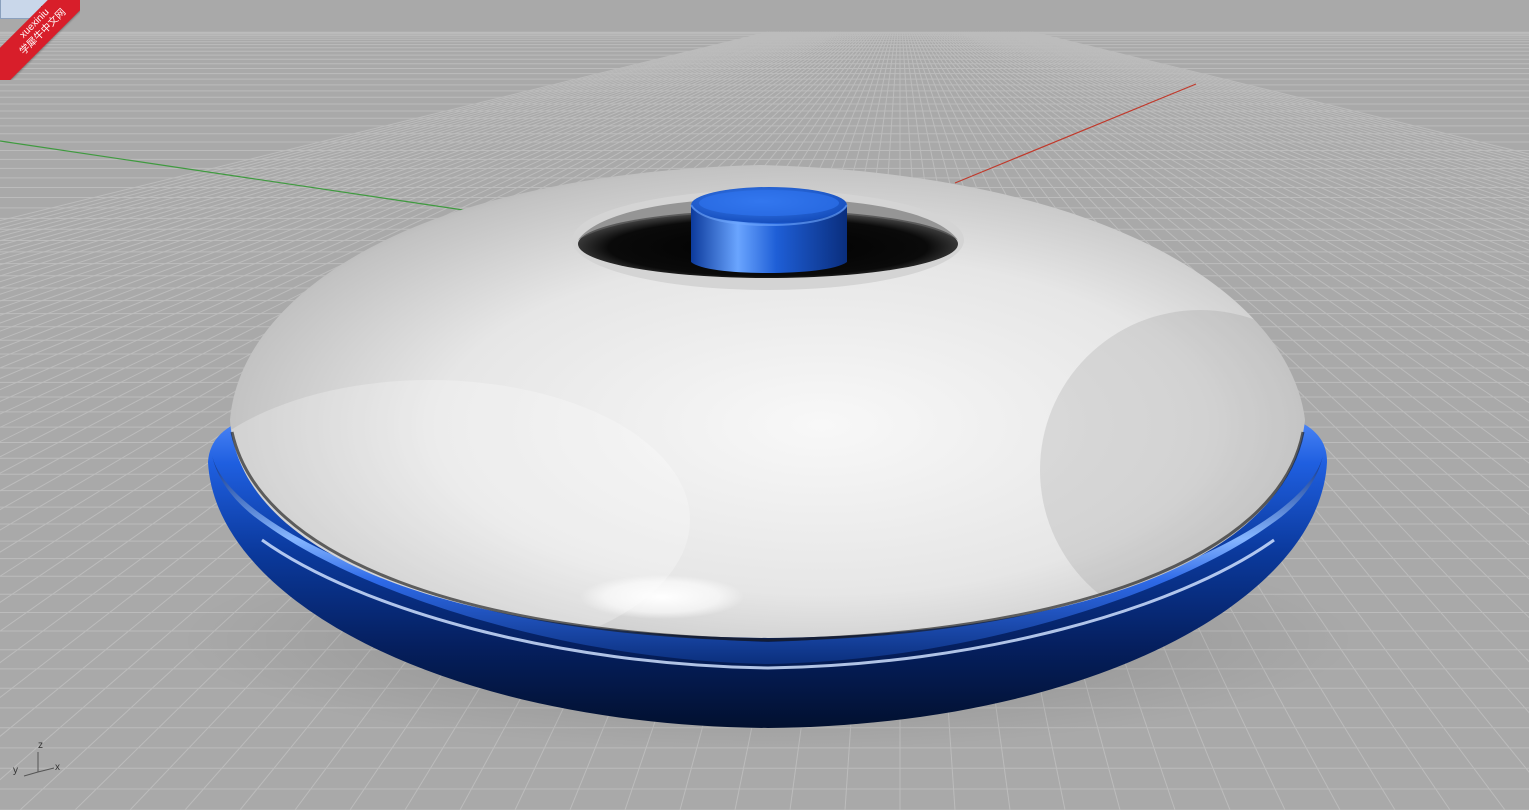  What do you see at coordinates (15, 770) in the screenshot?
I see `axis-y-label: y` at bounding box center [15, 770].